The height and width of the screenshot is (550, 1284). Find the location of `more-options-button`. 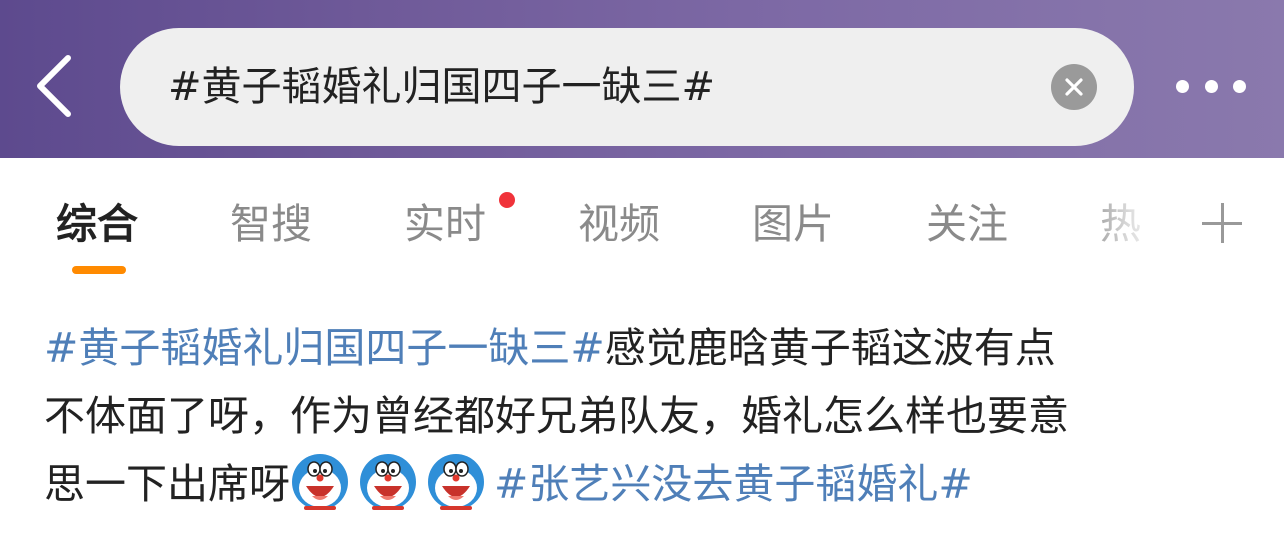

more-options-button is located at coordinates (1211, 86).